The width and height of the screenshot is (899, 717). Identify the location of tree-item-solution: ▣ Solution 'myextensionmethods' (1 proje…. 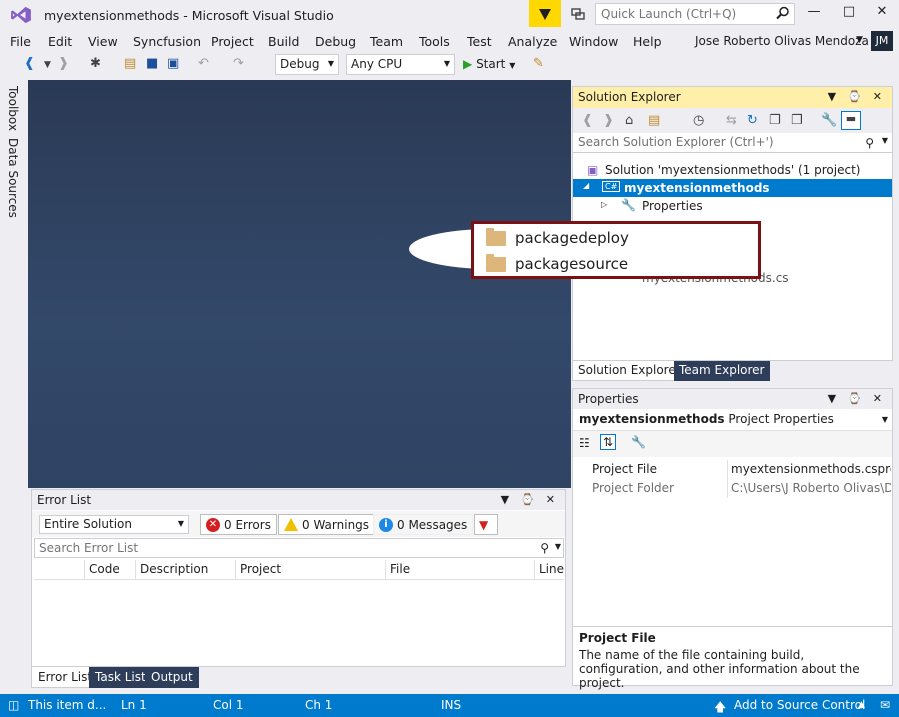
(732, 170).